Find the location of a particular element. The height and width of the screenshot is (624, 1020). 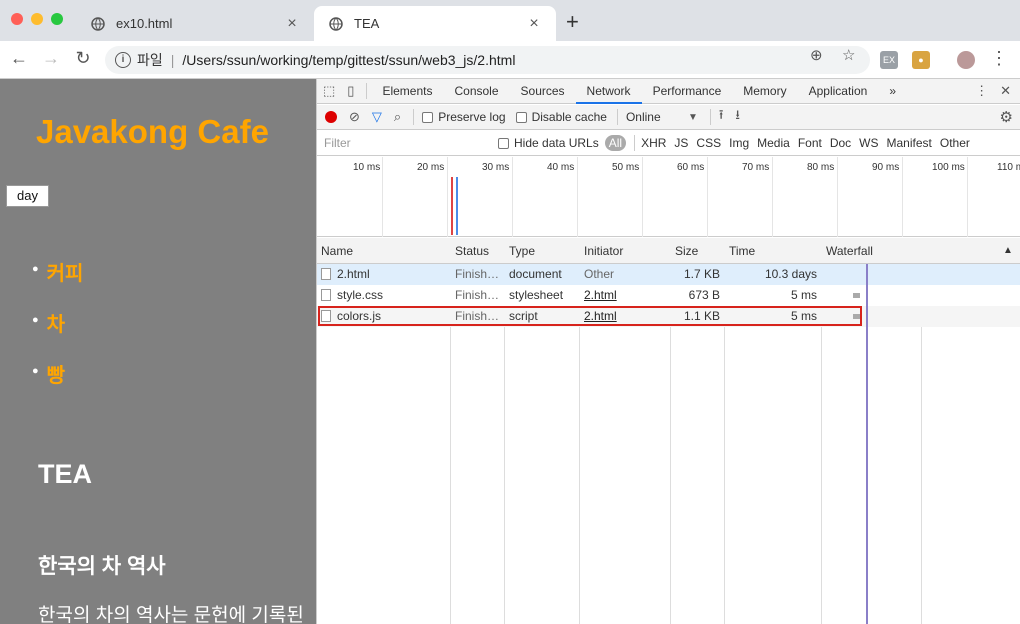

filter-type-img: Img is located at coordinates (739, 143).